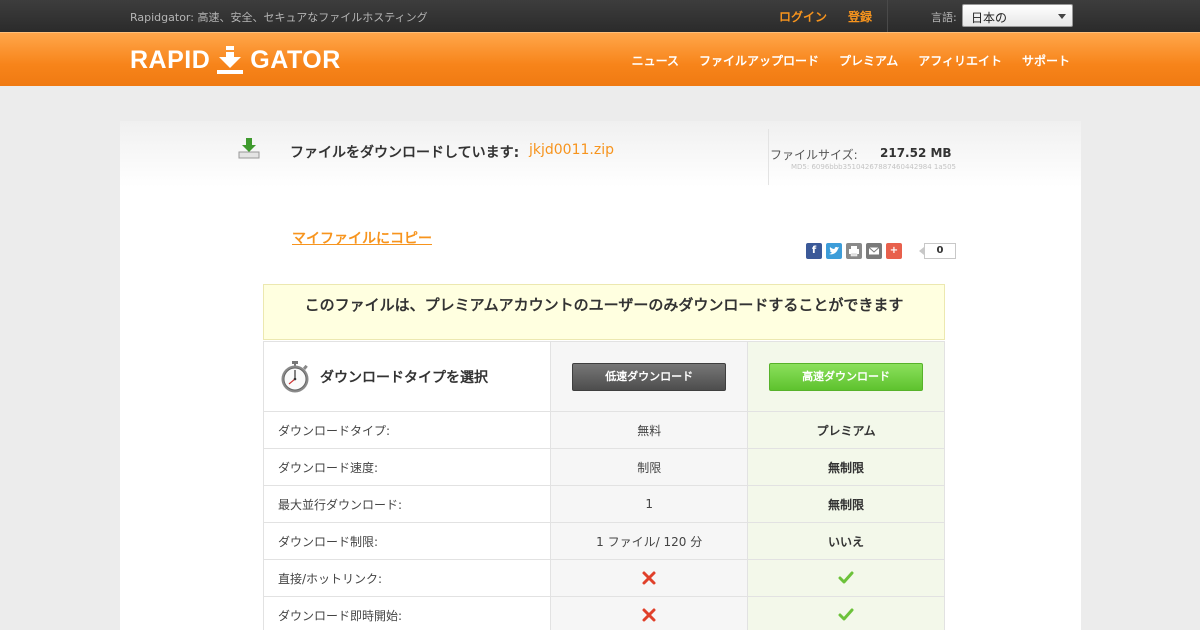 The height and width of the screenshot is (630, 1200). I want to click on register-link: 登録, so click(860, 16).